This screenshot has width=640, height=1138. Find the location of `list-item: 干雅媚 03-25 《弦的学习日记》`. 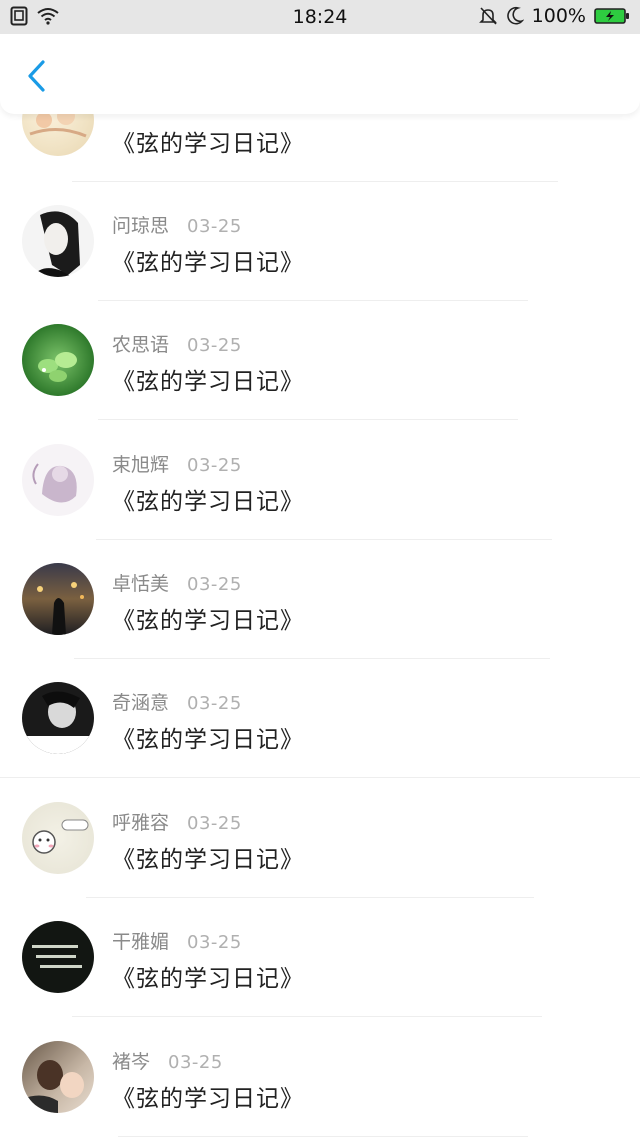

list-item: 干雅媚 03-25 《弦的学习日记》 is located at coordinates (320, 959).